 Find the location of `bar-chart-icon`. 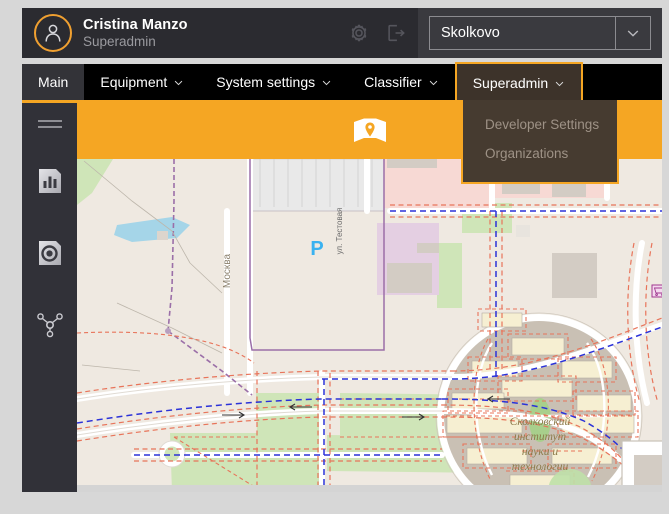

bar-chart-icon is located at coordinates (49, 181).